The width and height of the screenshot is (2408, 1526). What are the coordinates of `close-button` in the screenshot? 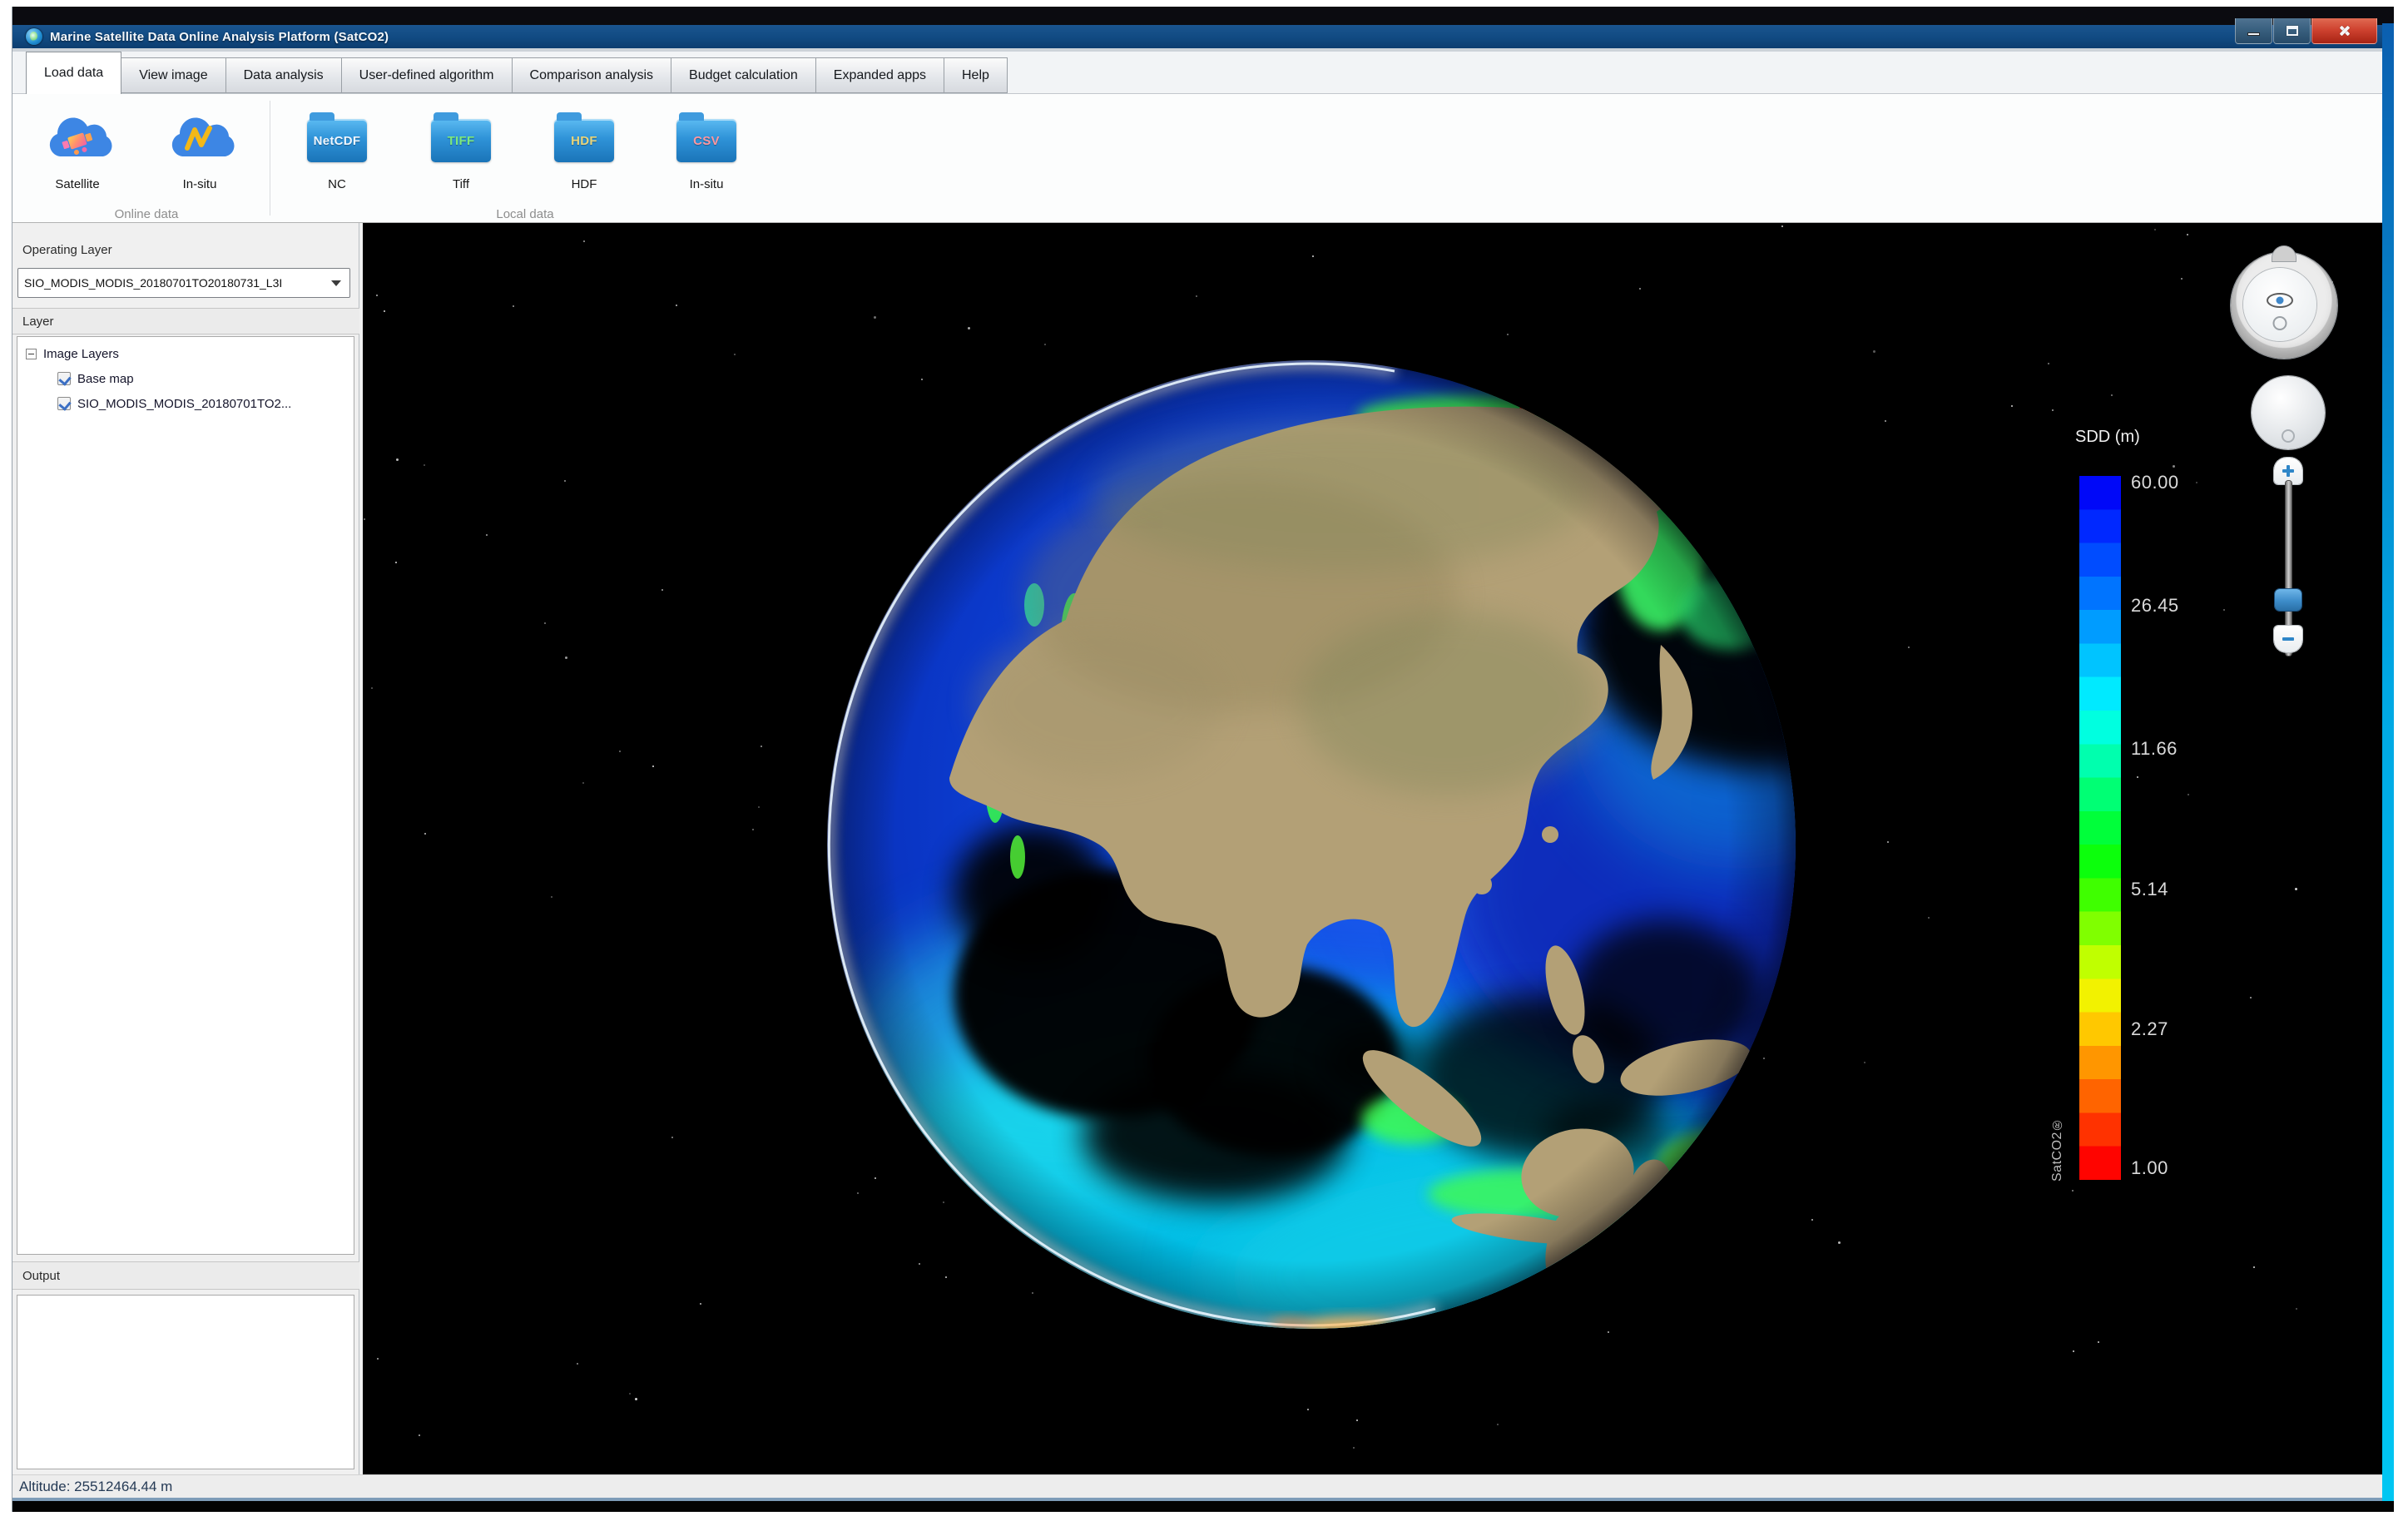 It's located at (2344, 31).